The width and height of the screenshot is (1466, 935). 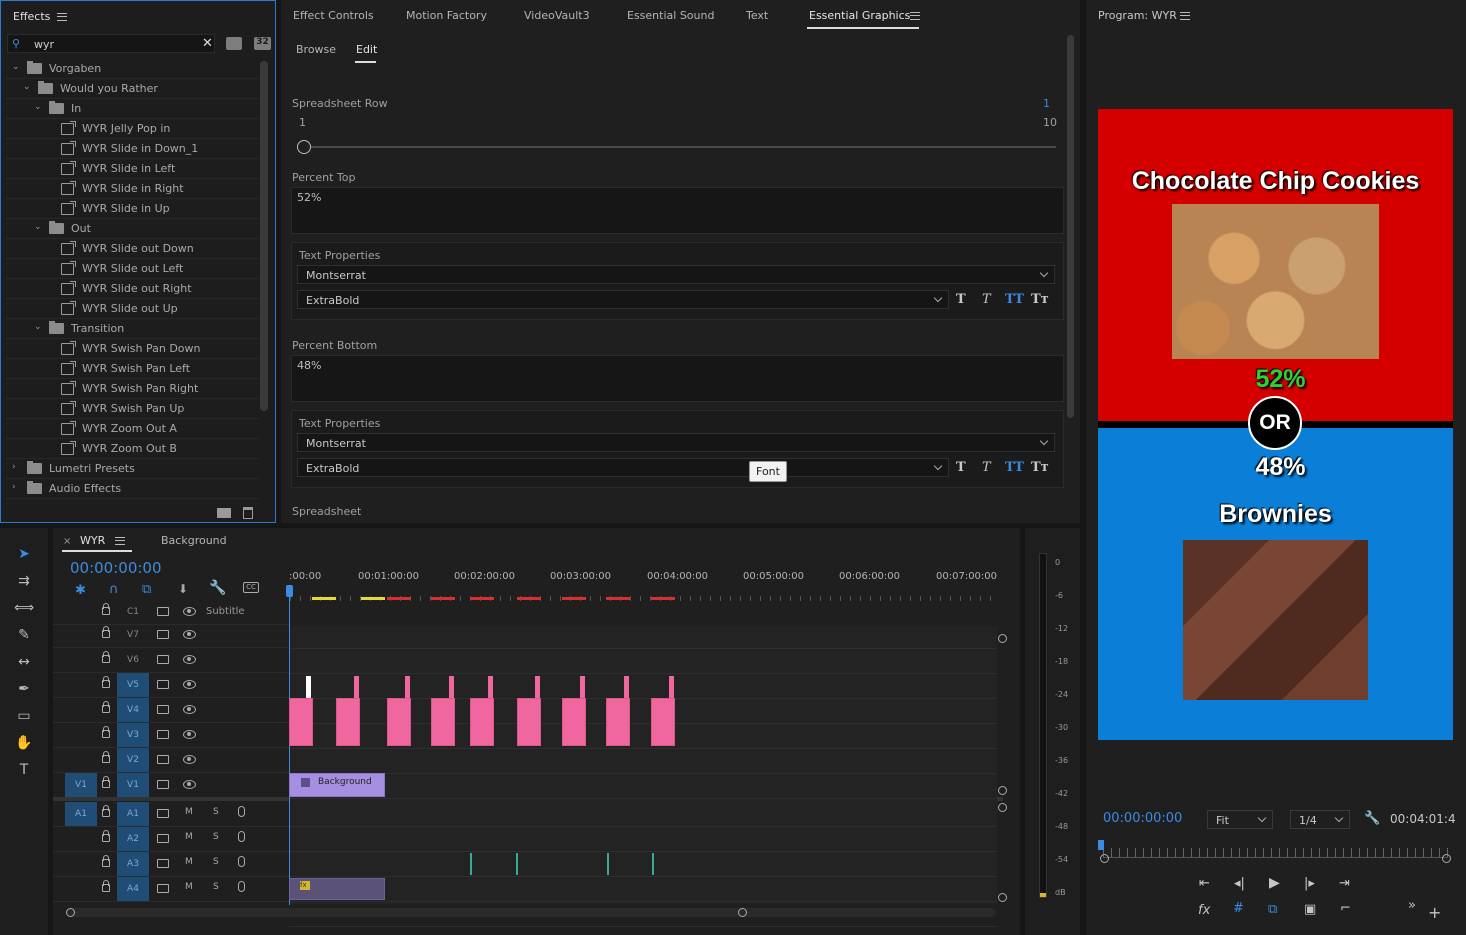 What do you see at coordinates (132, 369) in the screenshot?
I see `tree-preset: WYR Swish Pan Left` at bounding box center [132, 369].